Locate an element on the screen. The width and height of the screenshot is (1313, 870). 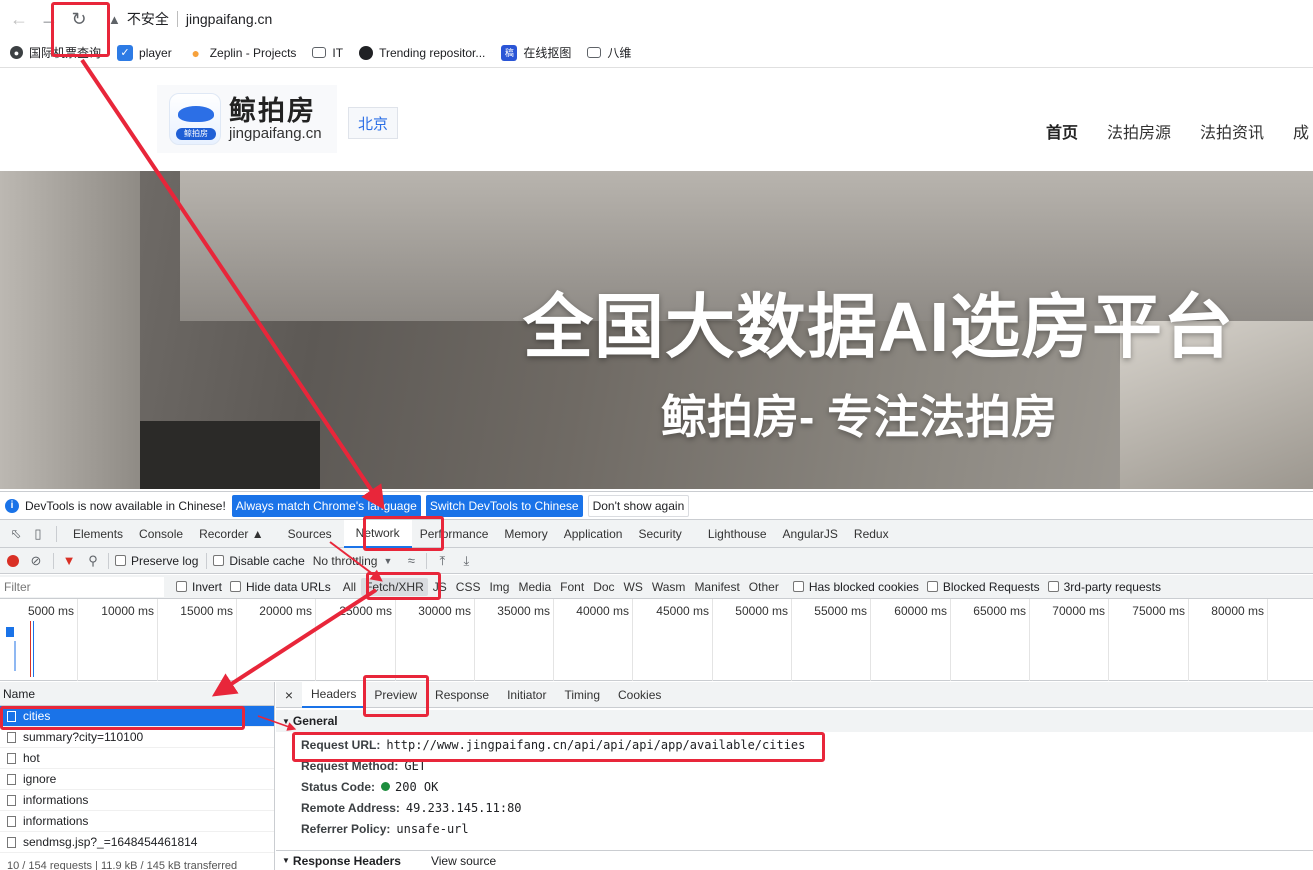
hide-data-urls-checkbox: Hide data URLs is located at coordinates (280, 587).